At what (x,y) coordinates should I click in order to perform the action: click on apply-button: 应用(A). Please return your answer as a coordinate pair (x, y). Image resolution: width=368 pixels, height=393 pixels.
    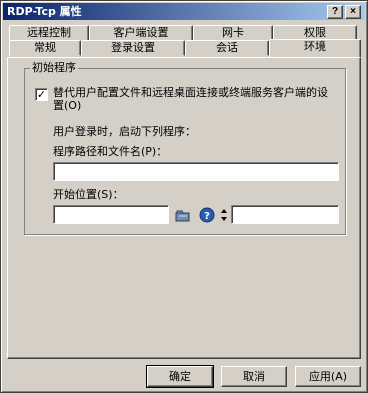
    Looking at the image, I should click on (328, 376).